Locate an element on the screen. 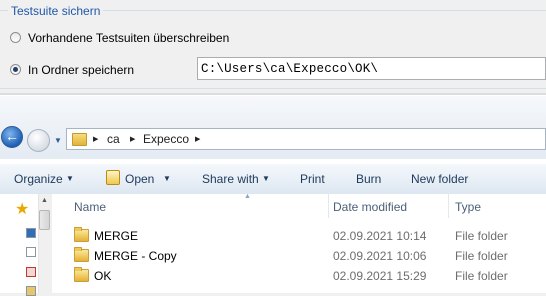  burn-button: Burn is located at coordinates (368, 179).